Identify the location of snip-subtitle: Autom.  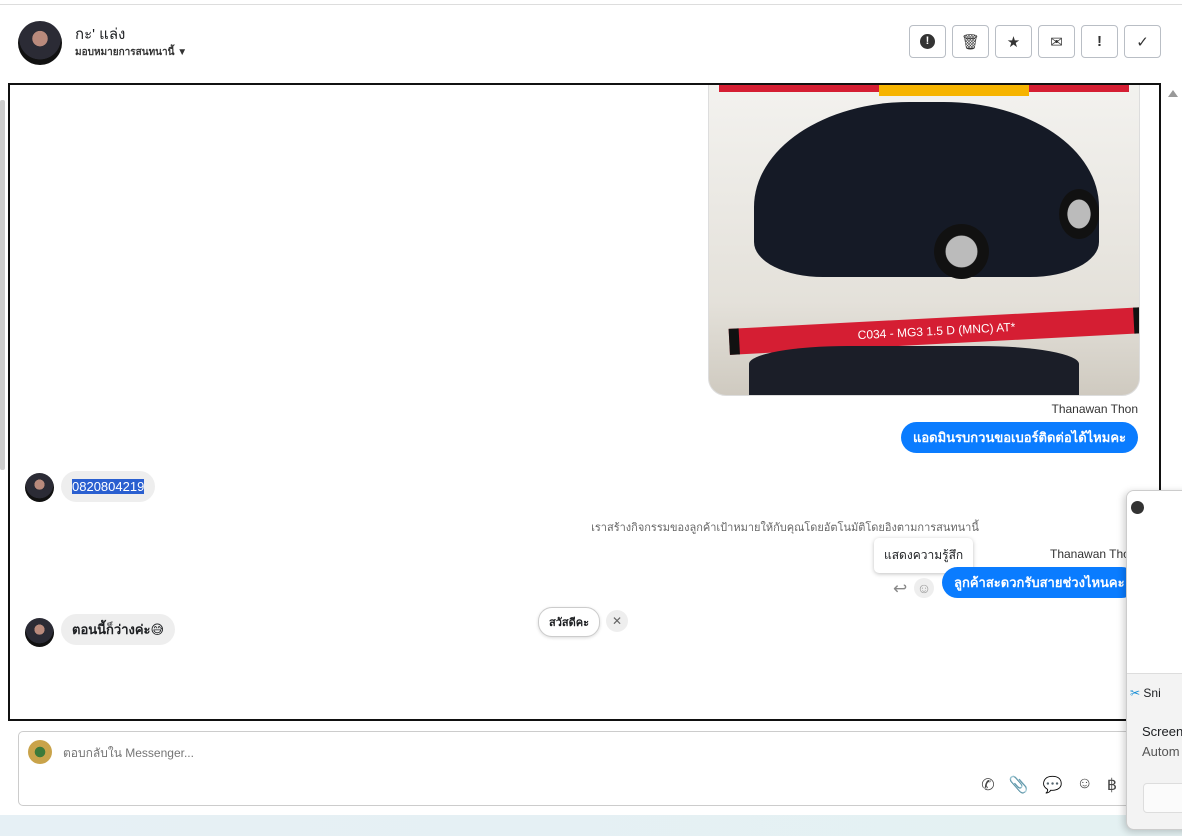
(1161, 751).